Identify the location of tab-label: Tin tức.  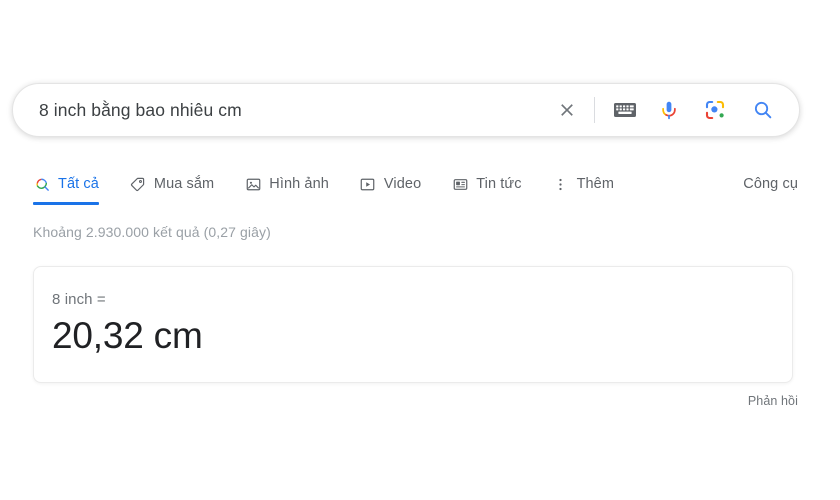
(499, 184).